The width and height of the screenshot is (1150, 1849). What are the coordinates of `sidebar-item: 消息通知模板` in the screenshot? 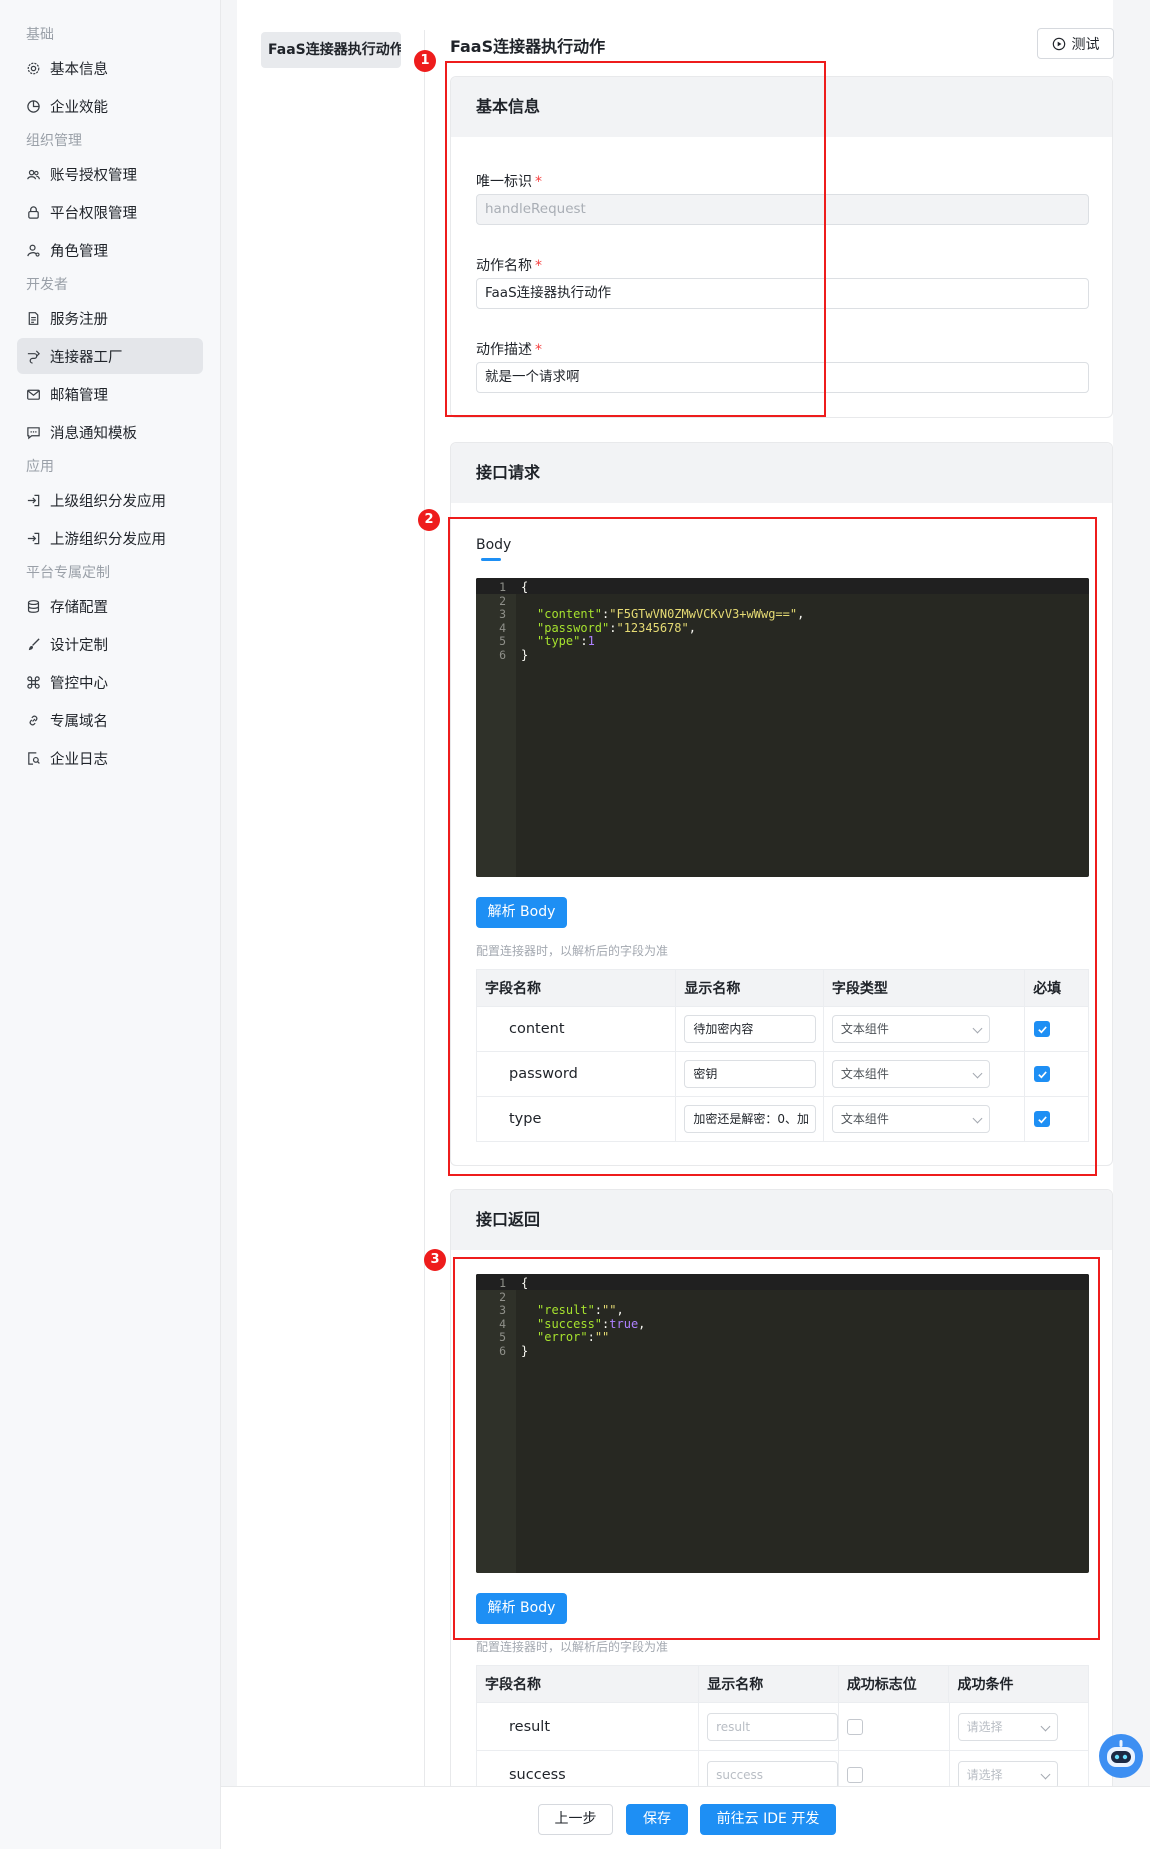 It's located at (110, 432).